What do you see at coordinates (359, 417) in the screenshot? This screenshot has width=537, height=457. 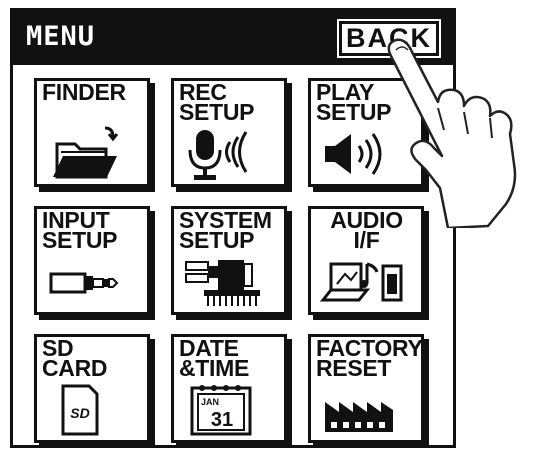 I see `factory-icon` at bounding box center [359, 417].